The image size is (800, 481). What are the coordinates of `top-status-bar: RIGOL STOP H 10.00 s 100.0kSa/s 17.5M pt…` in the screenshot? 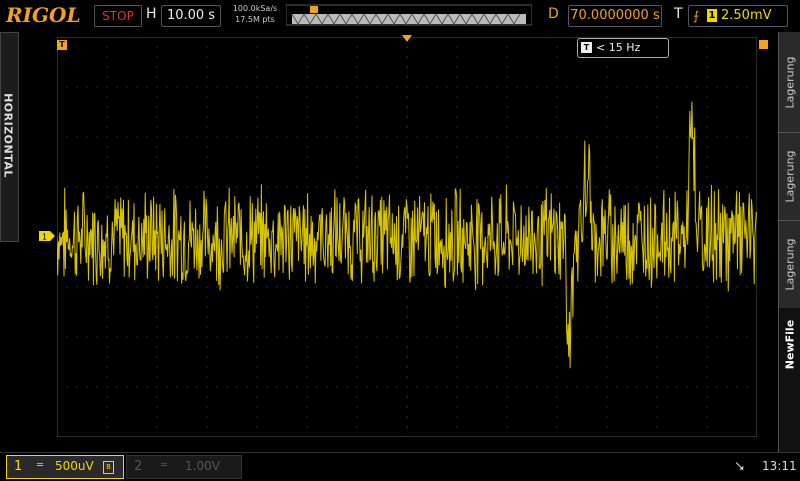 It's located at (400, 15).